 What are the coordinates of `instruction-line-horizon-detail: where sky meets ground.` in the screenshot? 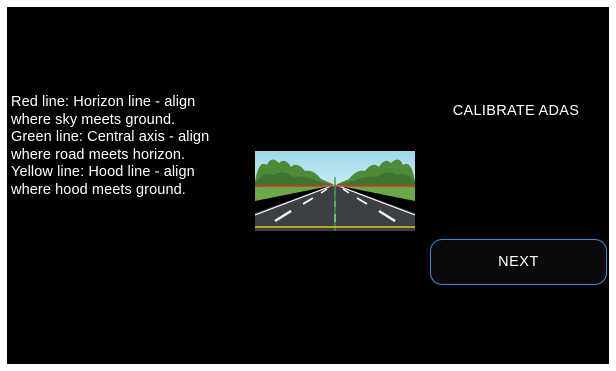 It's located at (93, 119).